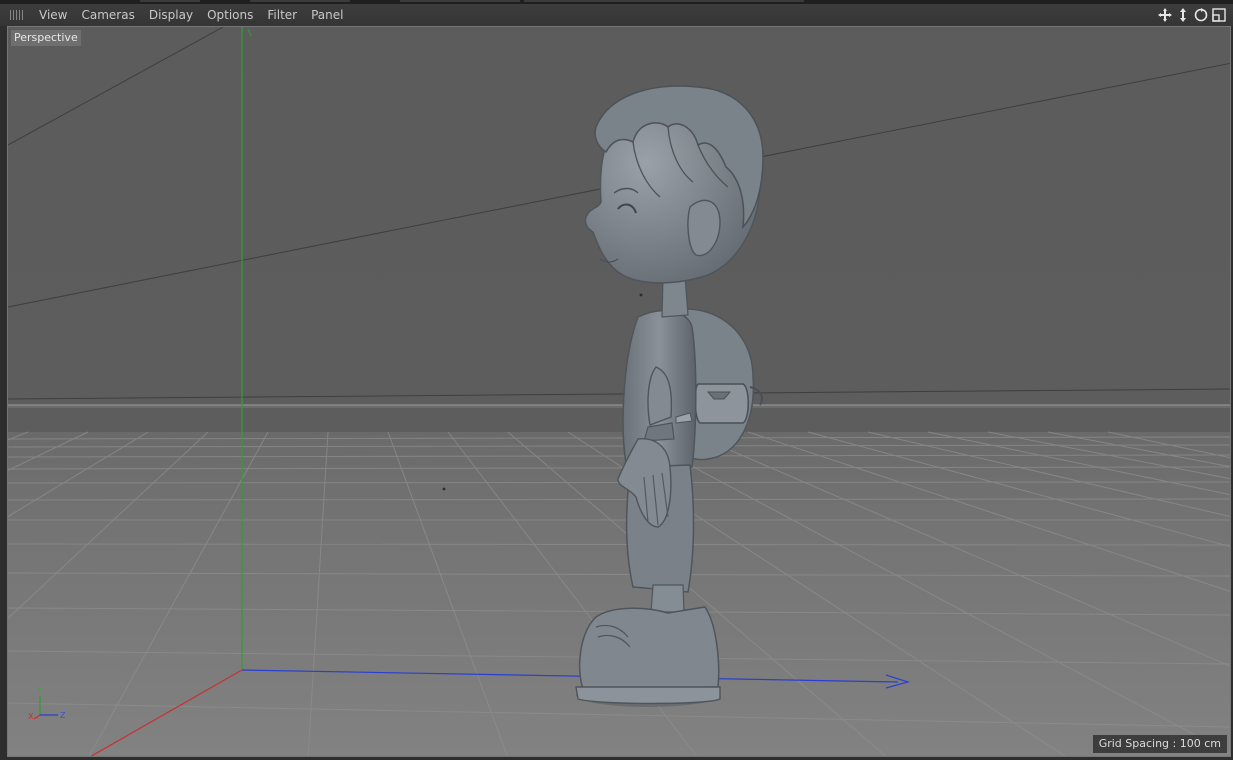 The width and height of the screenshot is (1233, 760). Describe the element at coordinates (47, 703) in the screenshot. I see `axis-gizmo: Y Z X` at that location.